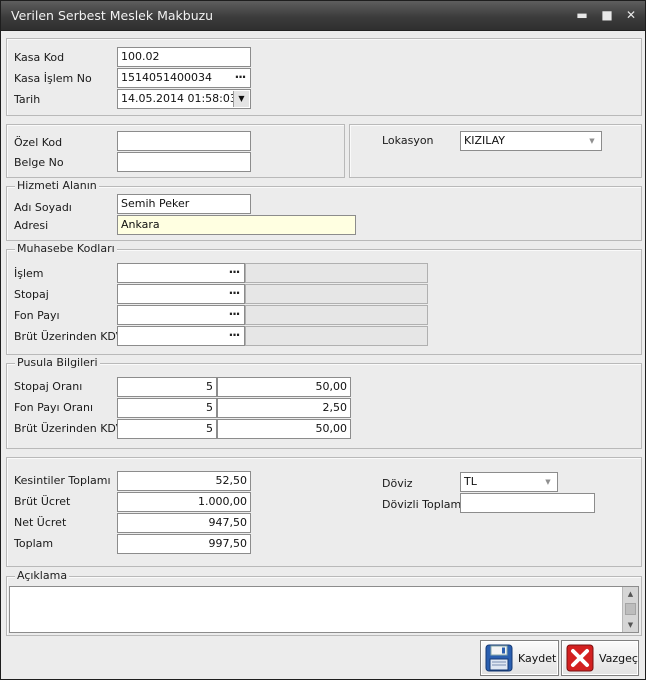  Describe the element at coordinates (166, 77) in the screenshot. I see `kasa-islem-no-value: 1514051400034` at that location.